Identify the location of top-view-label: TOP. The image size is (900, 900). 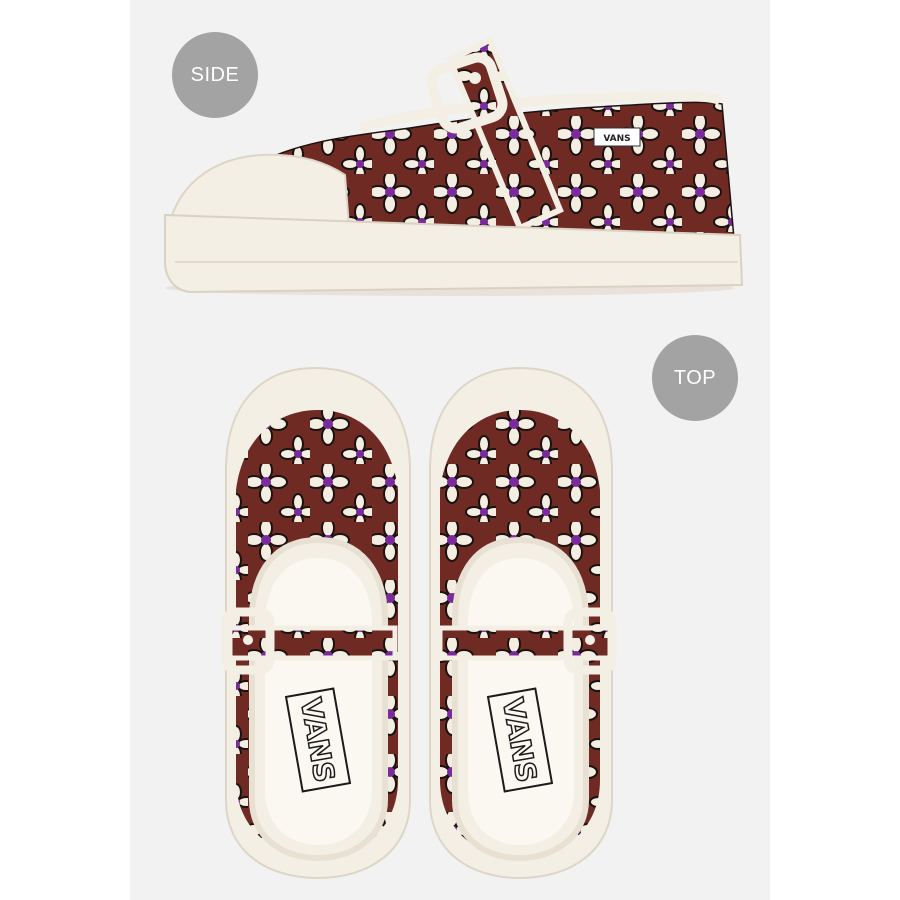
(695, 377).